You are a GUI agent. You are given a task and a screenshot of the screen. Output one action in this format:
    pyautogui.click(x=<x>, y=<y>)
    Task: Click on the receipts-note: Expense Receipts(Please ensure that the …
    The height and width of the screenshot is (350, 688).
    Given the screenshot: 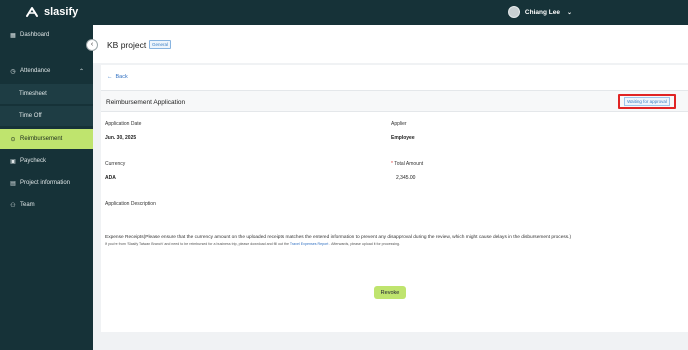 What is the action you would take?
    pyautogui.click(x=338, y=237)
    